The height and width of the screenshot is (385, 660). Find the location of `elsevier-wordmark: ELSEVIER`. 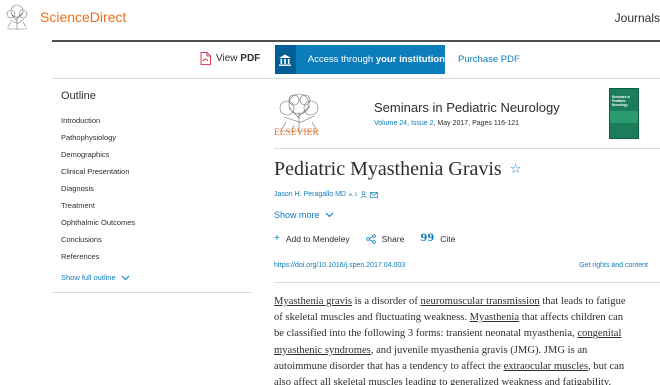

elsevier-wordmark: ELSEVIER is located at coordinates (296, 132).